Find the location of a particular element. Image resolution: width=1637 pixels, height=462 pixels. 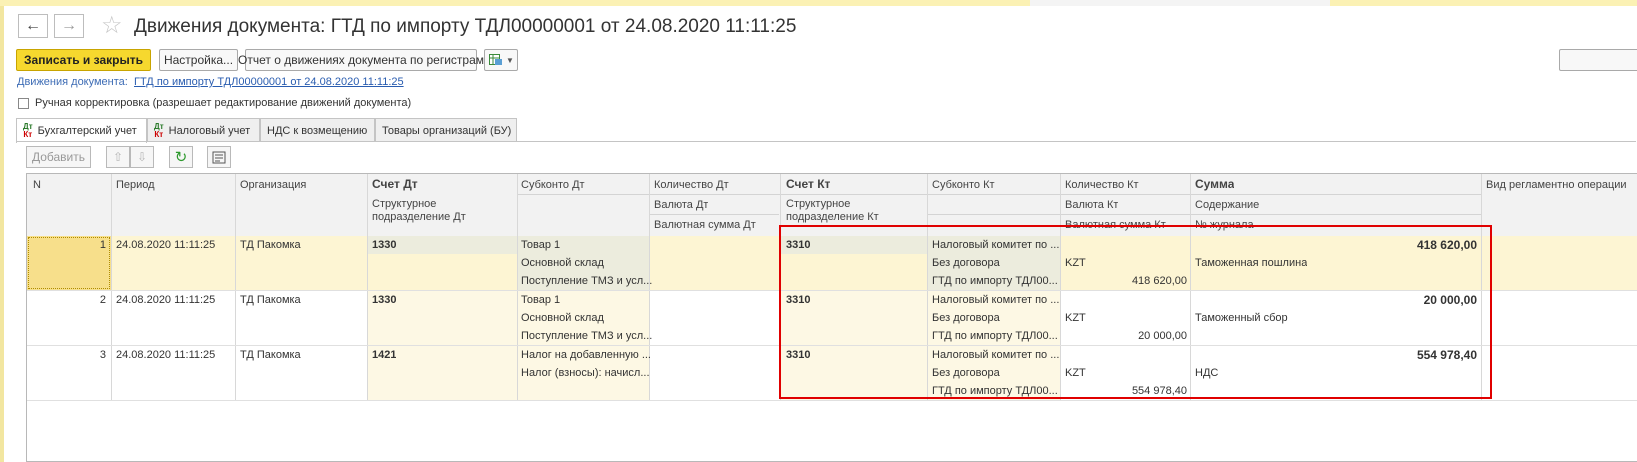

cell-n: 2 is located at coordinates (66, 300).